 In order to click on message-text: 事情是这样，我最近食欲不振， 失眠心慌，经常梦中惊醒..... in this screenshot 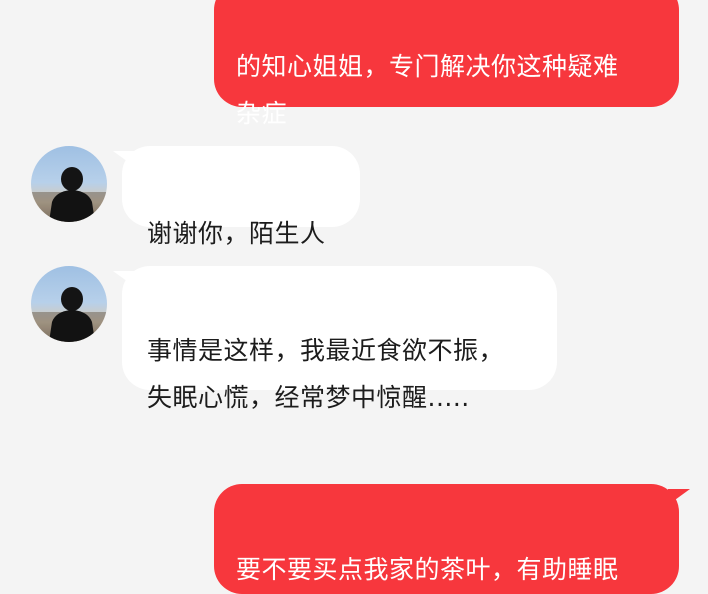, I will do `click(326, 374)`.